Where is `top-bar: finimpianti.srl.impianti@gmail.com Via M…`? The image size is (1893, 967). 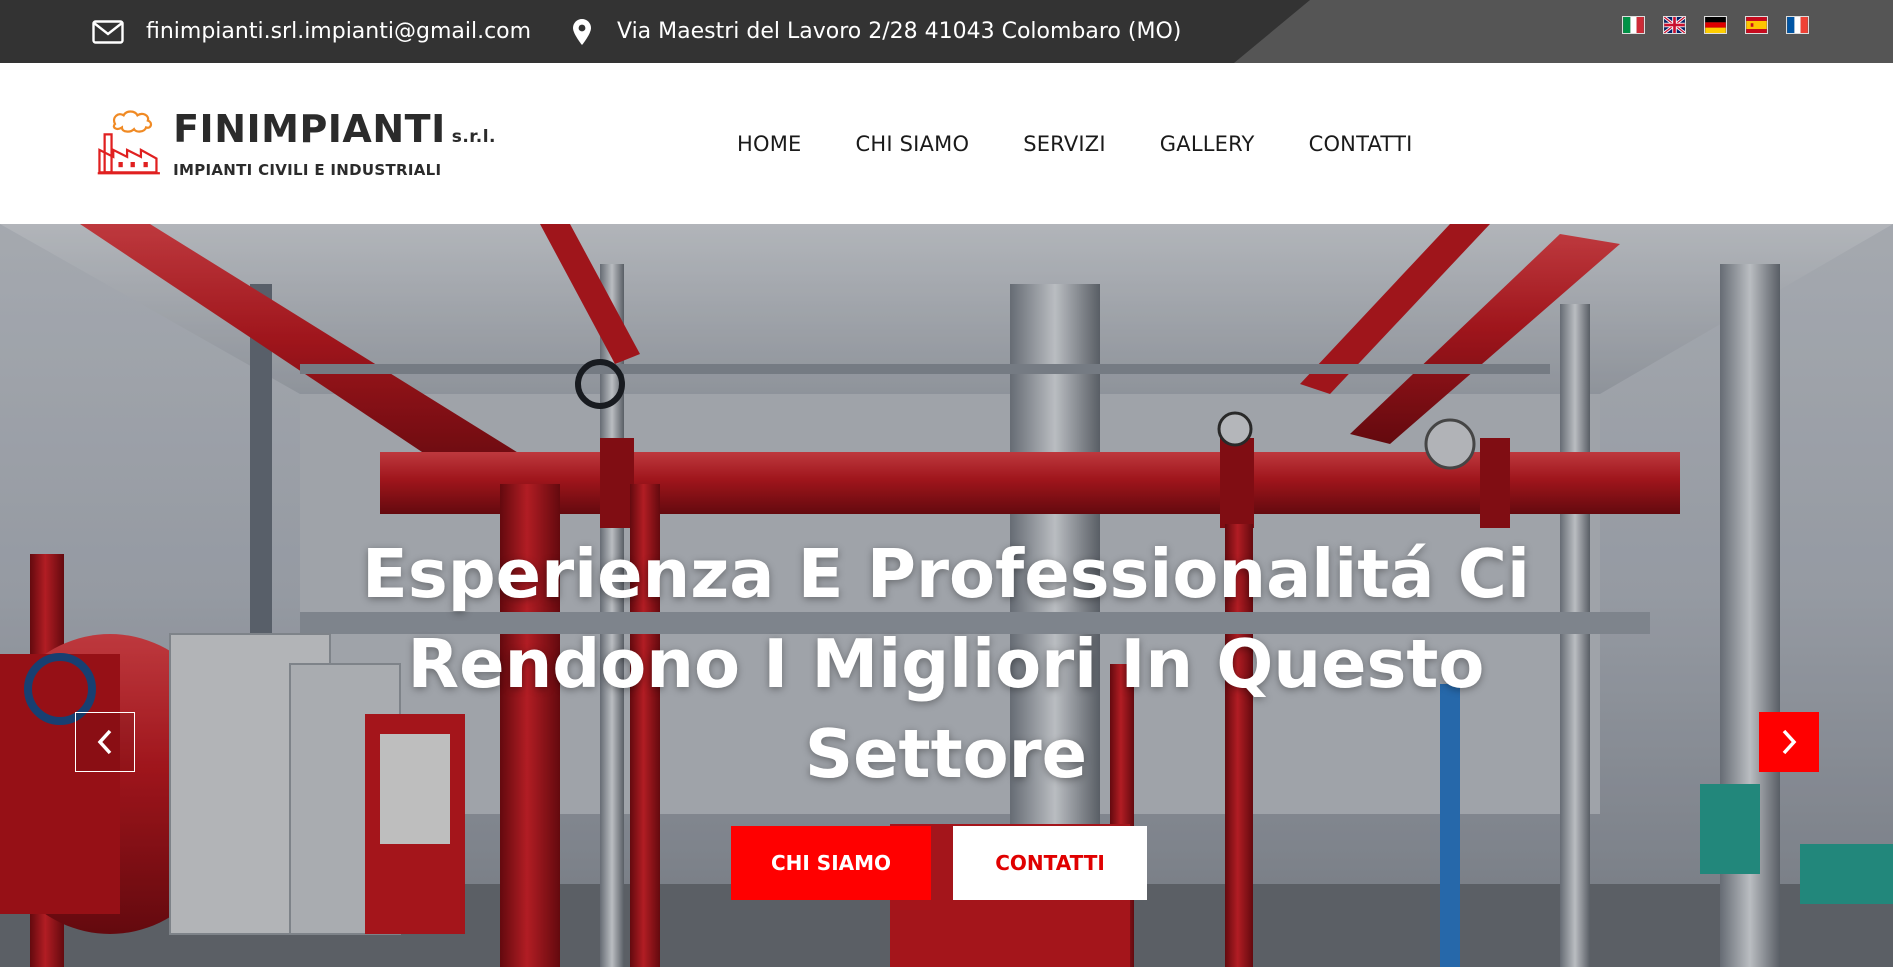 top-bar: finimpianti.srl.impianti@gmail.com Via M… is located at coordinates (946, 31).